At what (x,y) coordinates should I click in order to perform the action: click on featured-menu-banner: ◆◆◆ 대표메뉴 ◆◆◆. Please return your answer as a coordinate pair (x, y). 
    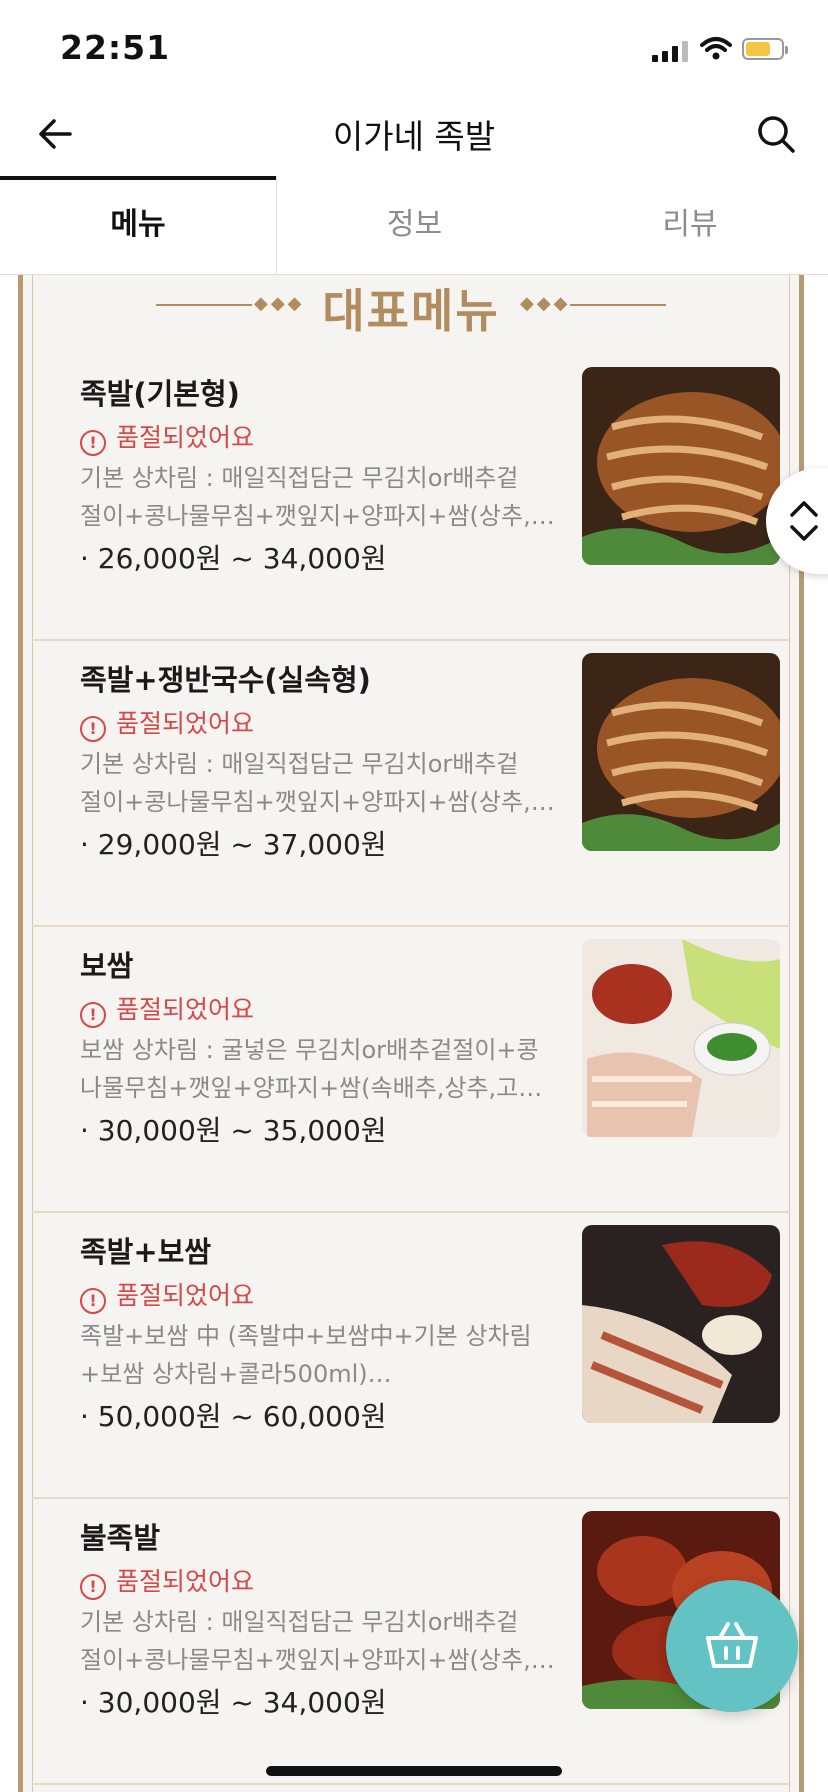
    Looking at the image, I should click on (411, 306).